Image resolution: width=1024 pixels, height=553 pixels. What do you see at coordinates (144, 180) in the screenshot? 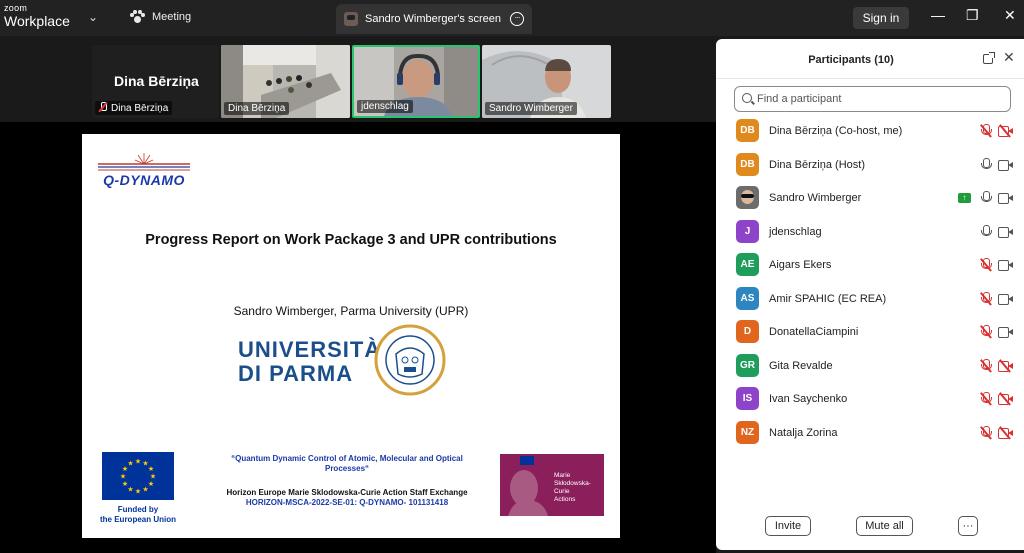
I see `q-dynamo-logo-text: Q-DYNAMO` at bounding box center [144, 180].